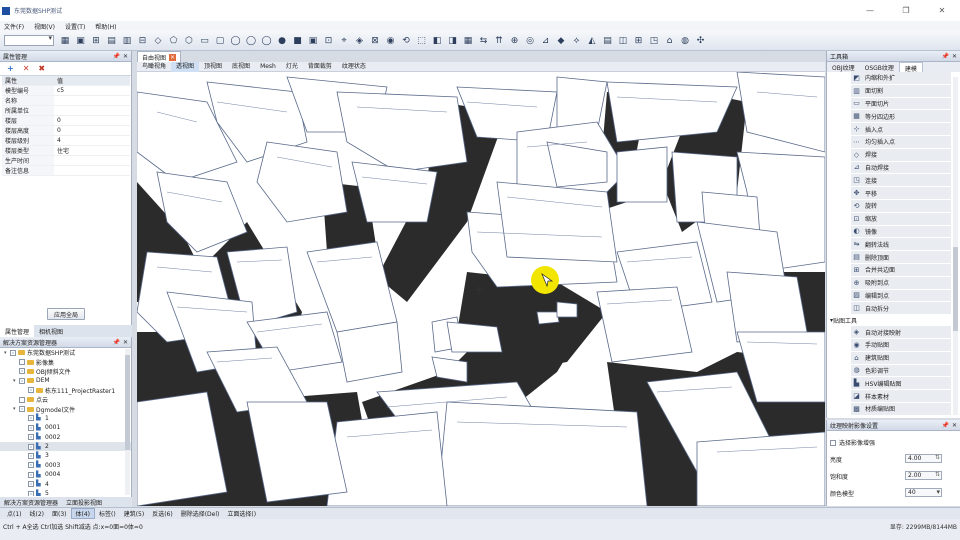 This screenshot has width=960, height=540. Describe the element at coordinates (143, 41) in the screenshot. I see `toolbar-tool-5-icon: ⊟` at that location.